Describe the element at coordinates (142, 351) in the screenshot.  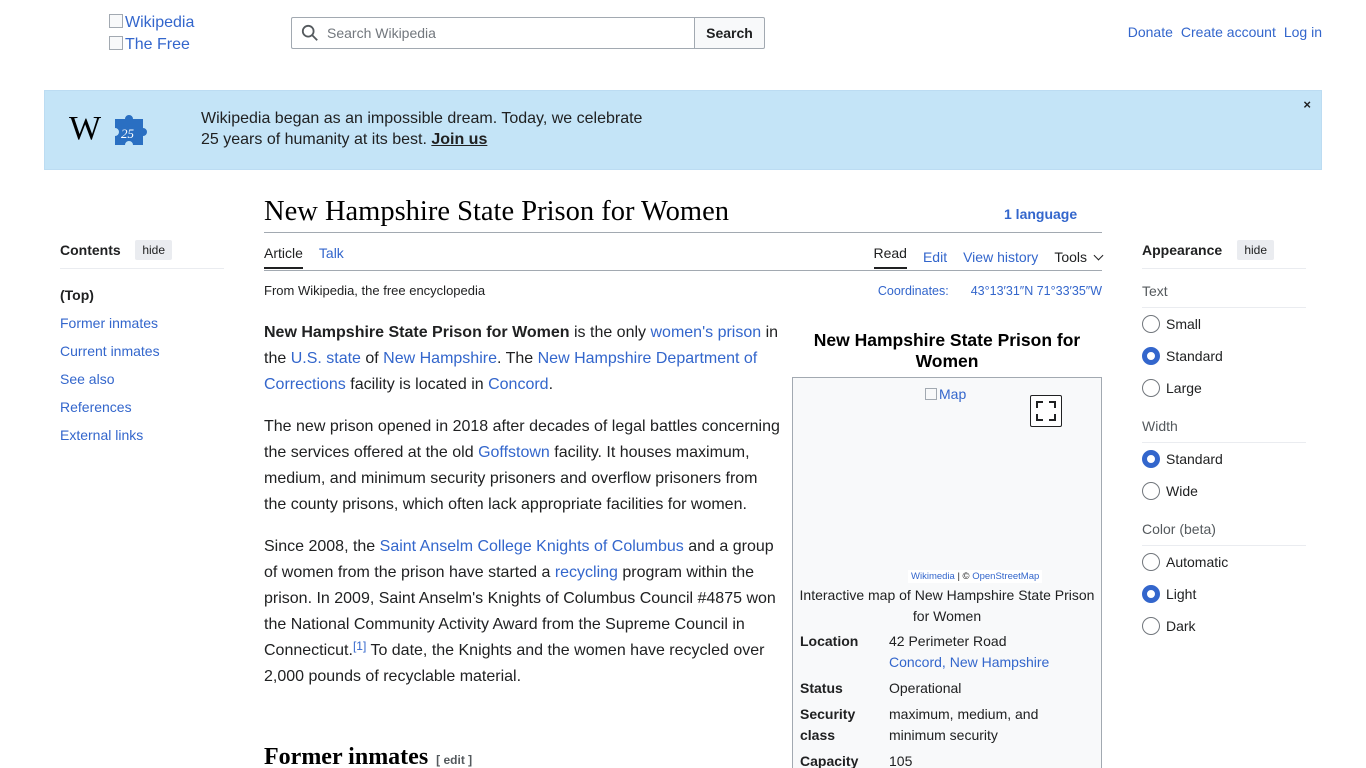
I see `toc-item-current-inmates: Current inmates` at that location.